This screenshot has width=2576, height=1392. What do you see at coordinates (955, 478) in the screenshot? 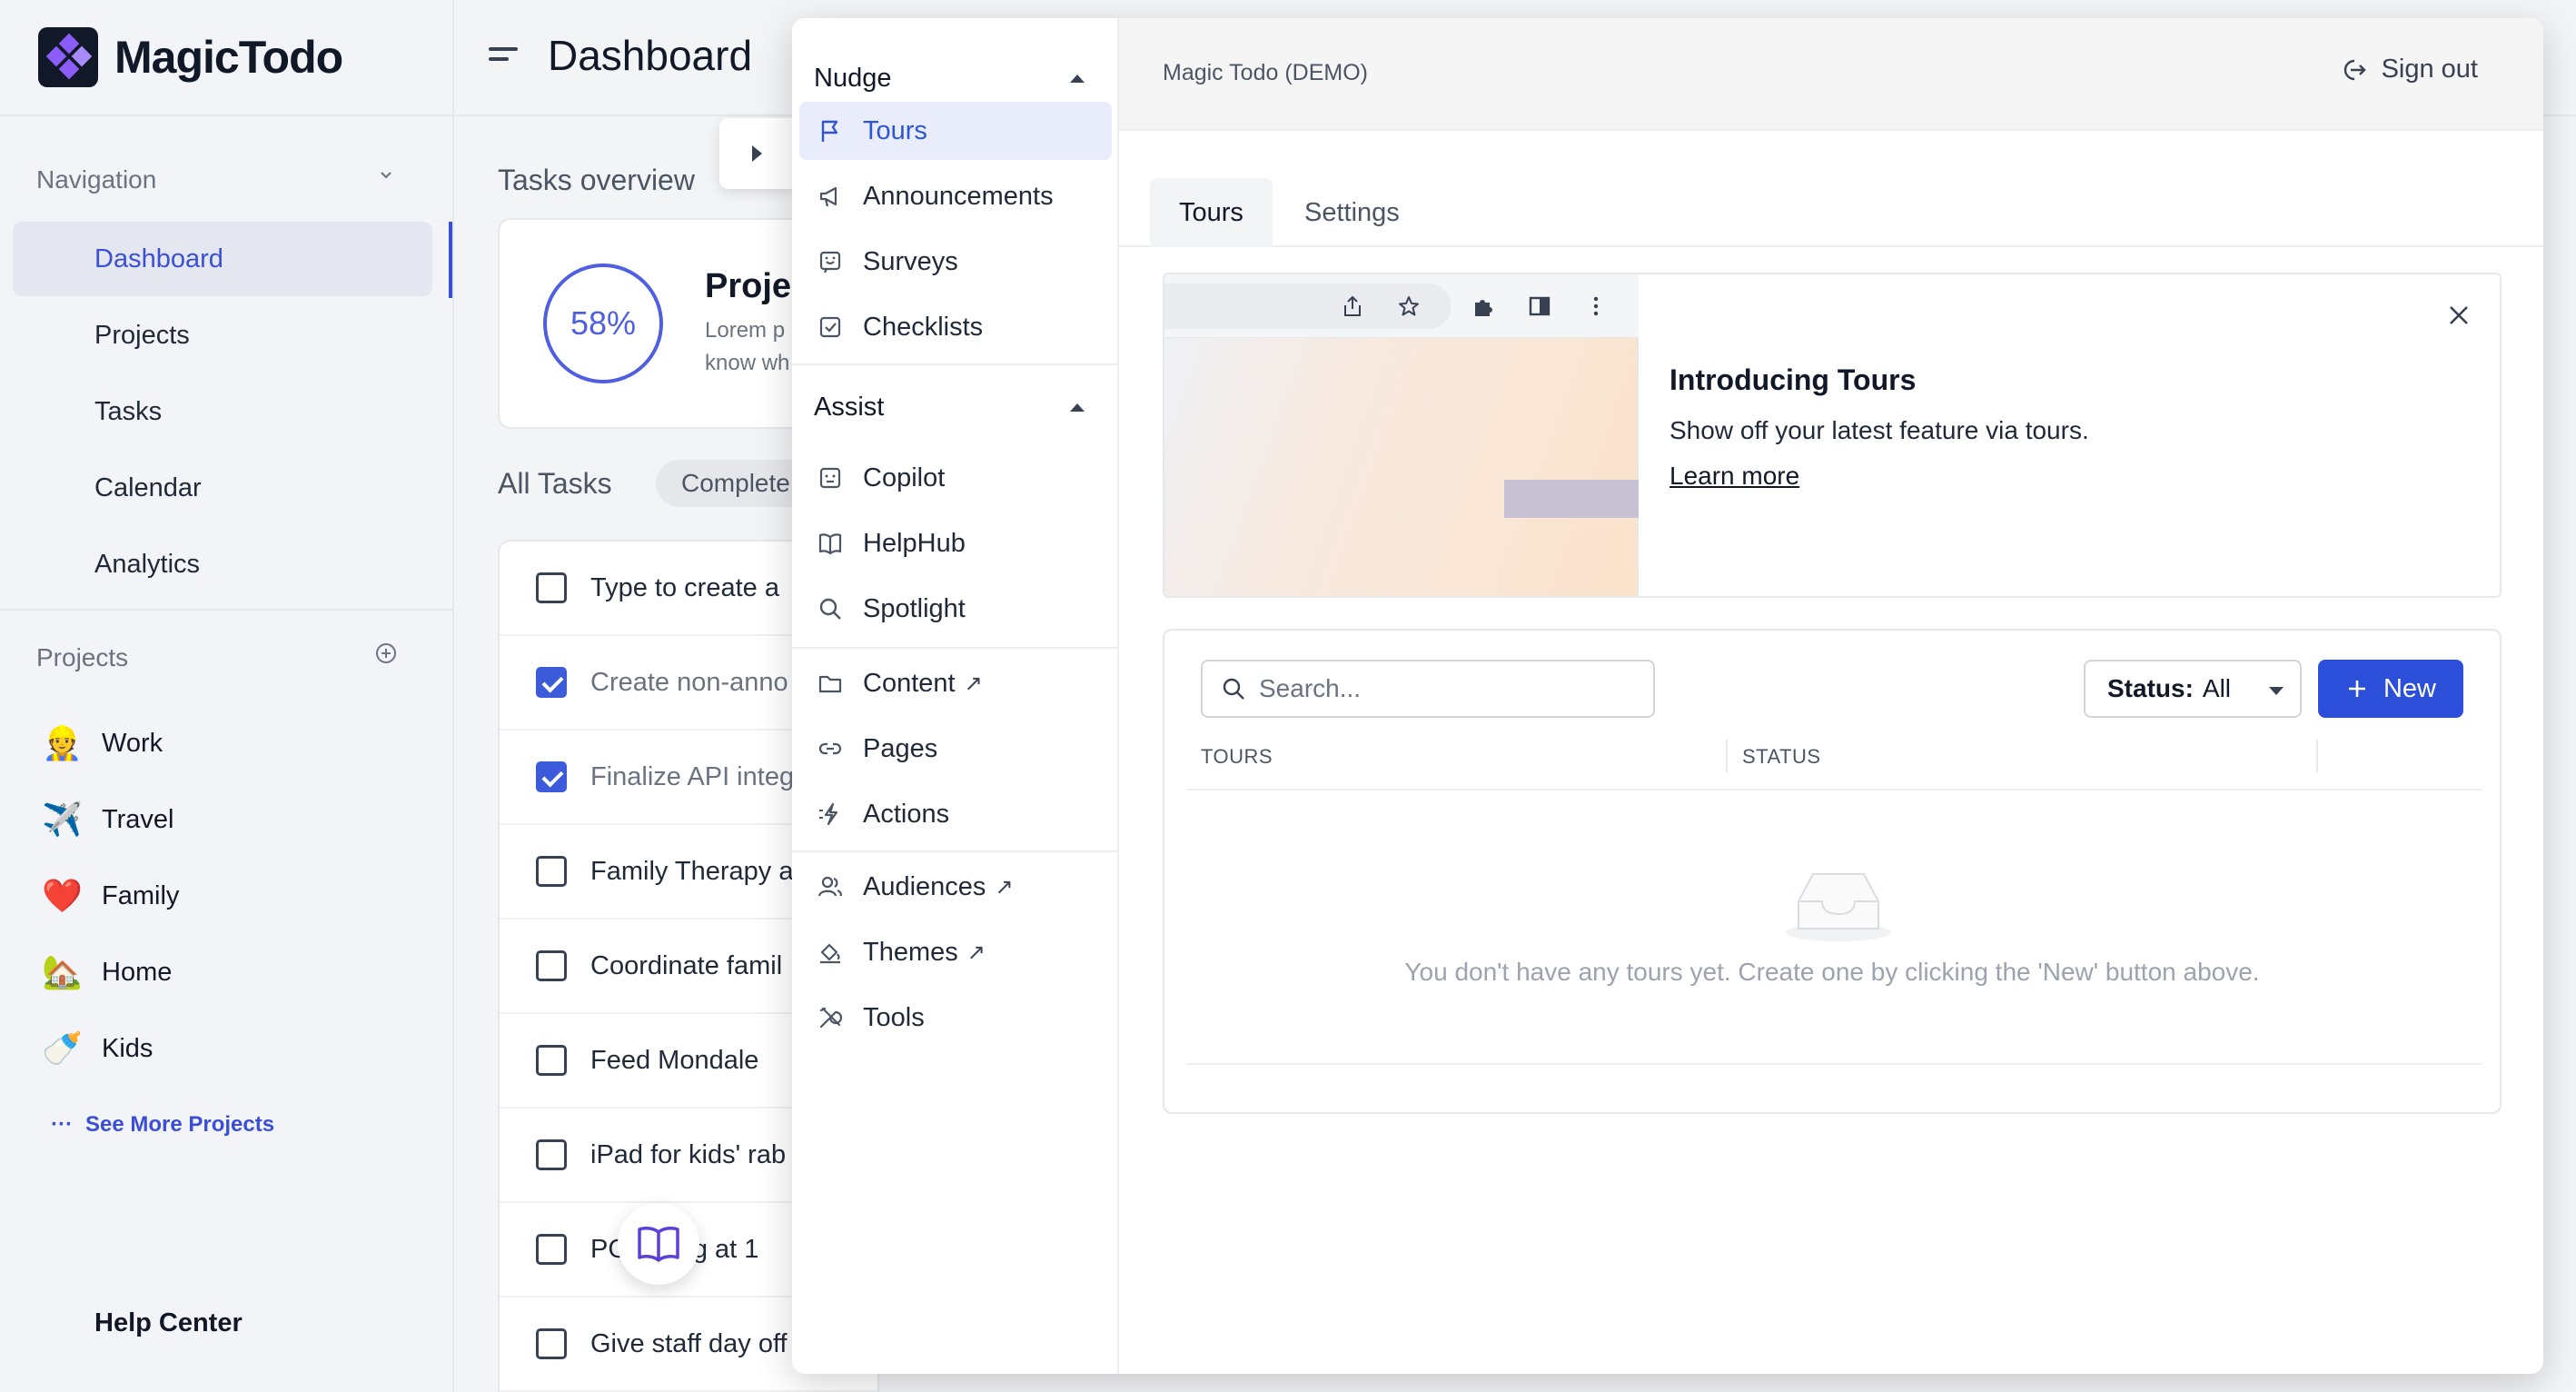
I see `editor-nav-copilot: Copilot` at bounding box center [955, 478].